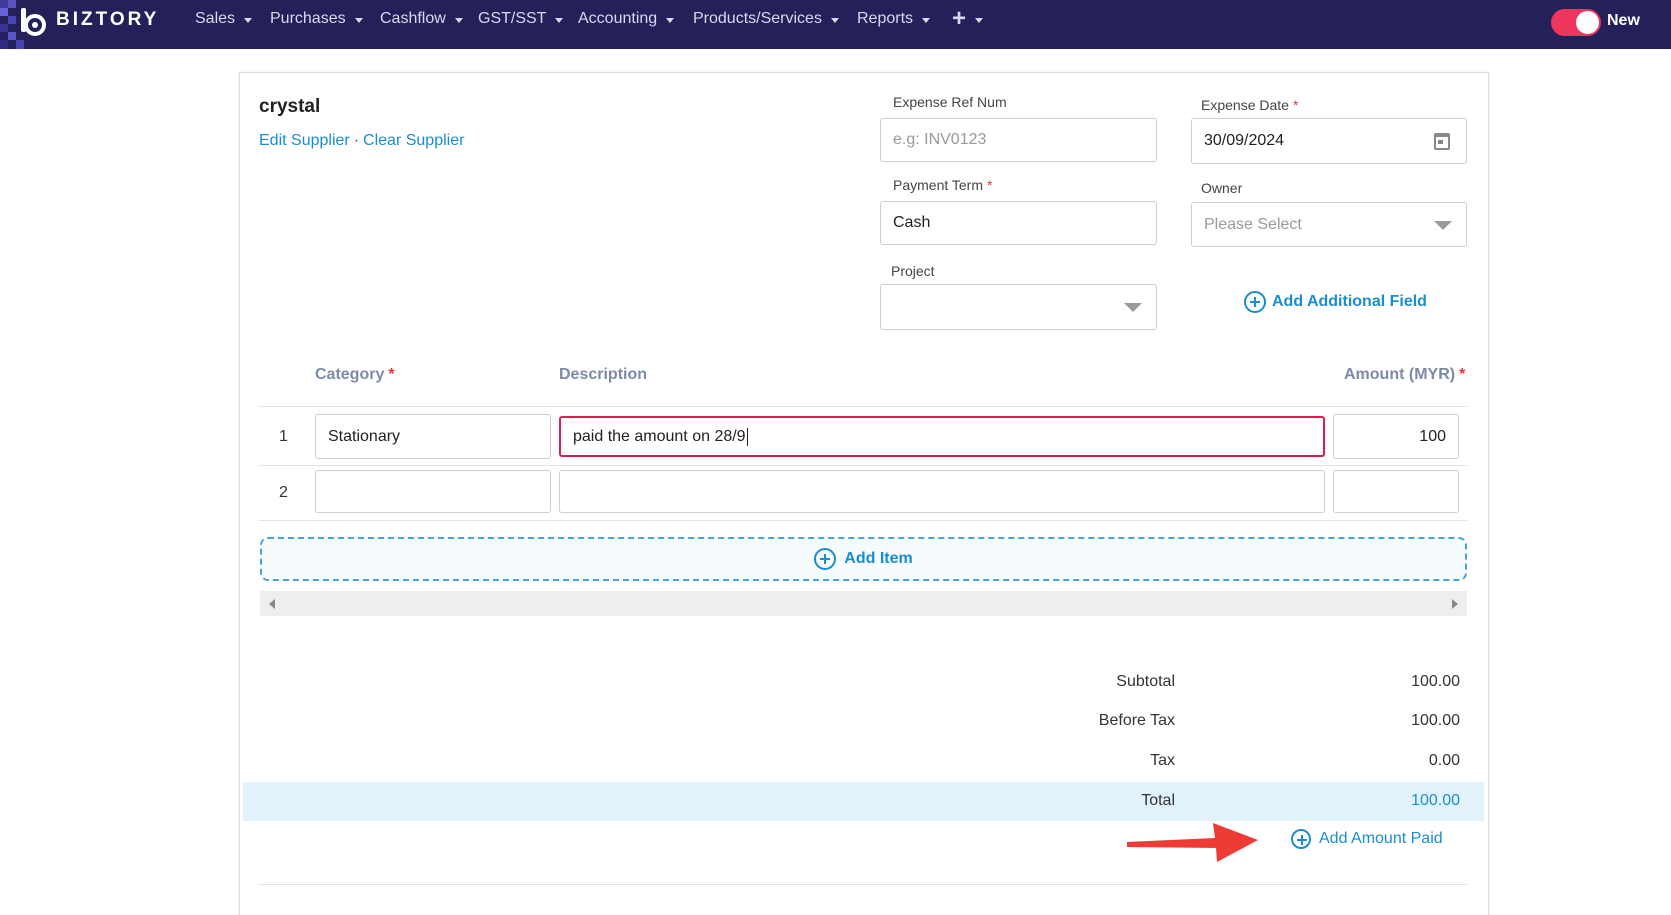 The height and width of the screenshot is (915, 1671). What do you see at coordinates (1396, 491) in the screenshot?
I see `amount-input` at bounding box center [1396, 491].